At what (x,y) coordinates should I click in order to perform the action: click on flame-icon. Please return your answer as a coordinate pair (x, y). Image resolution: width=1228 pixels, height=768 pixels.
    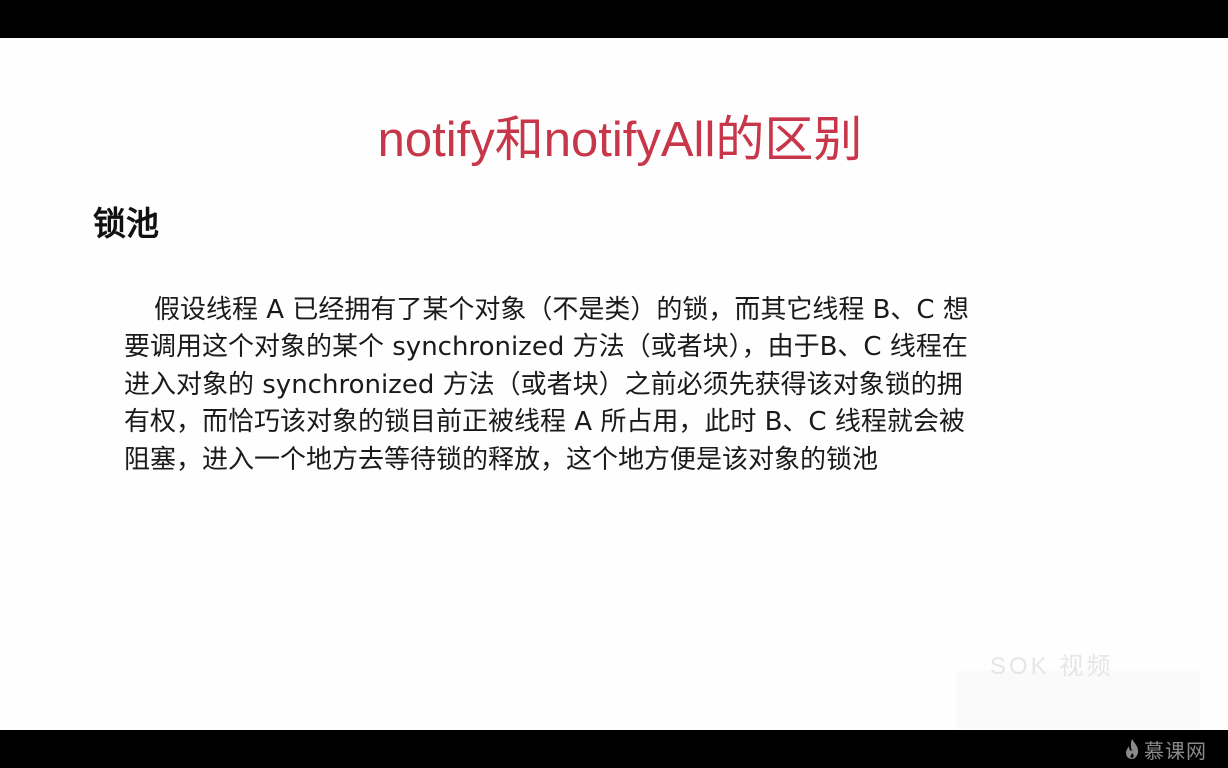
    Looking at the image, I should click on (1132, 749).